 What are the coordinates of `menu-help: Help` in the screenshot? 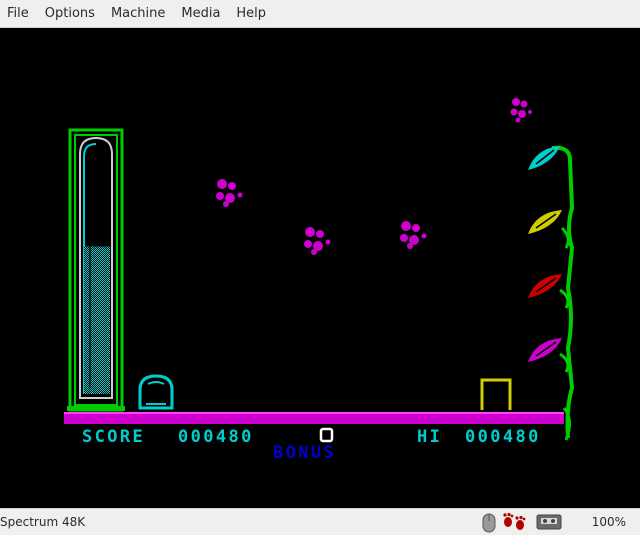 It's located at (251, 14).